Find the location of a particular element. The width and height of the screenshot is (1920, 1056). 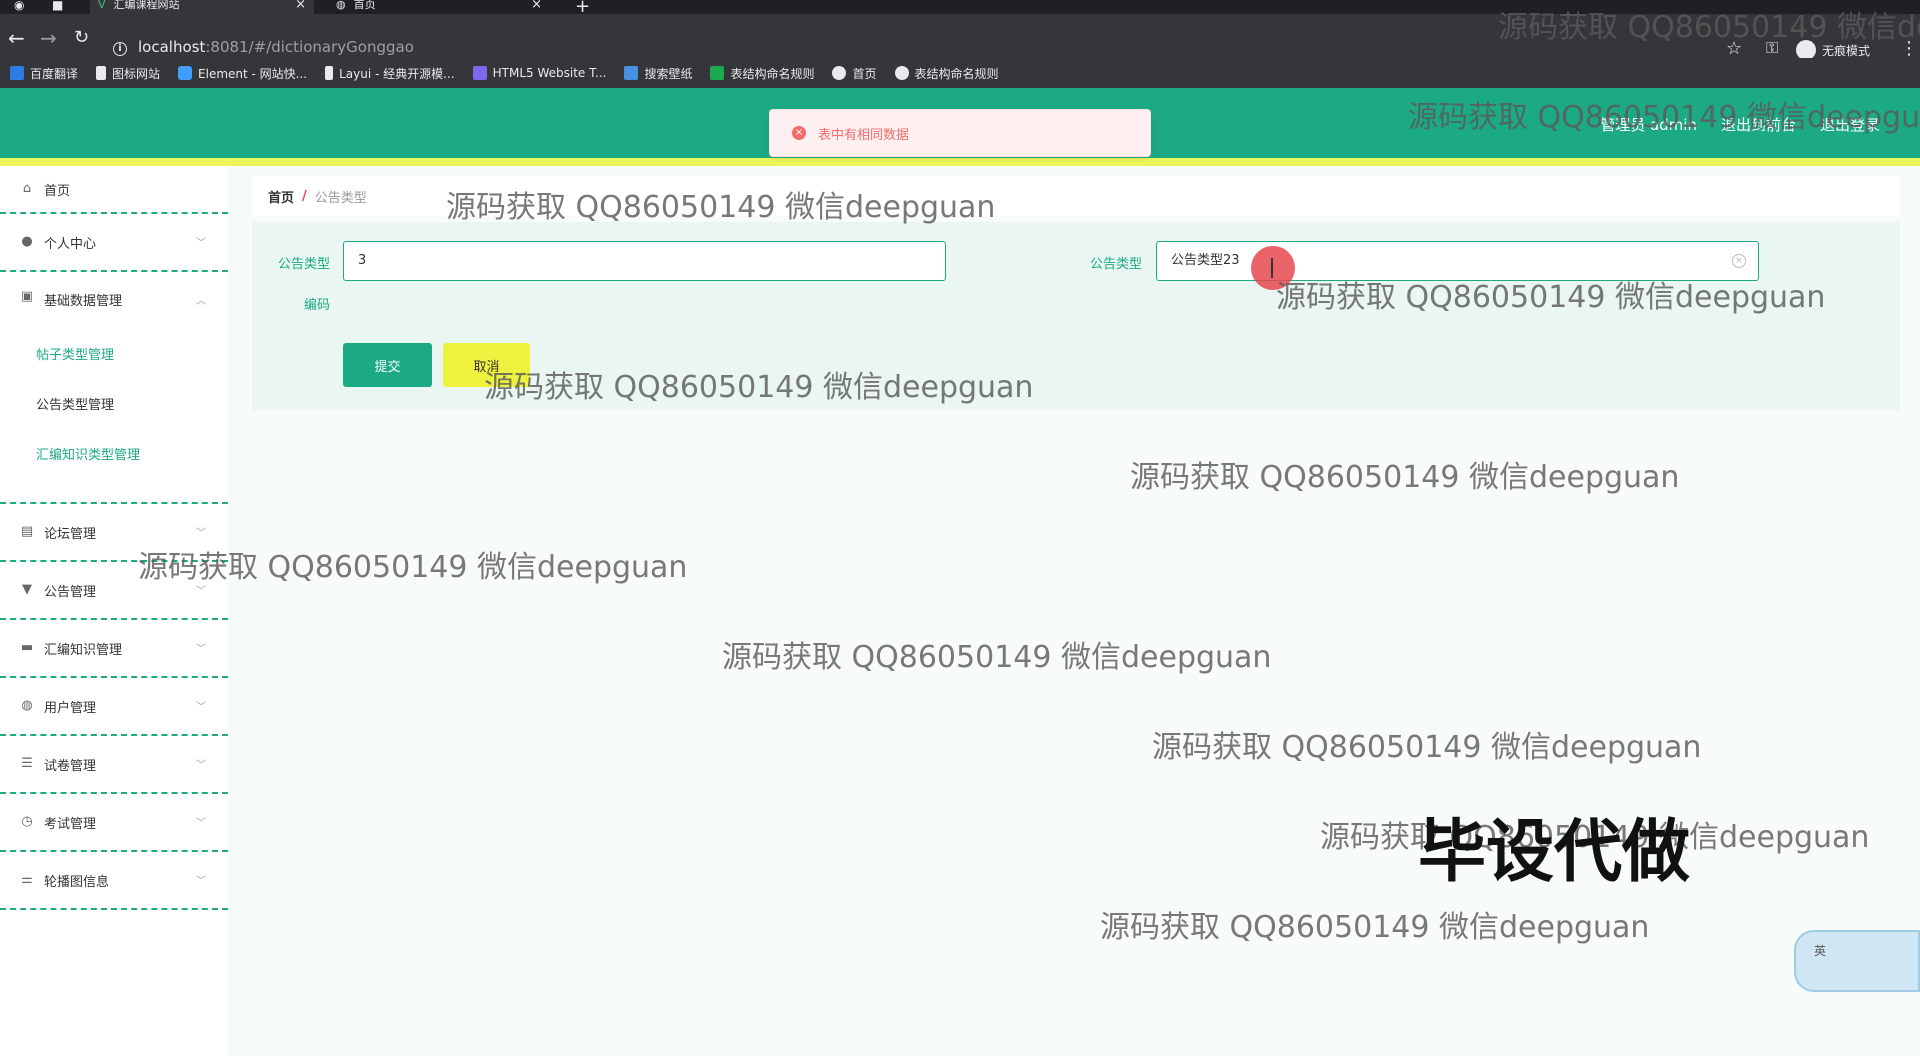

briefcase-icon: ▬ is located at coordinates (27, 647).